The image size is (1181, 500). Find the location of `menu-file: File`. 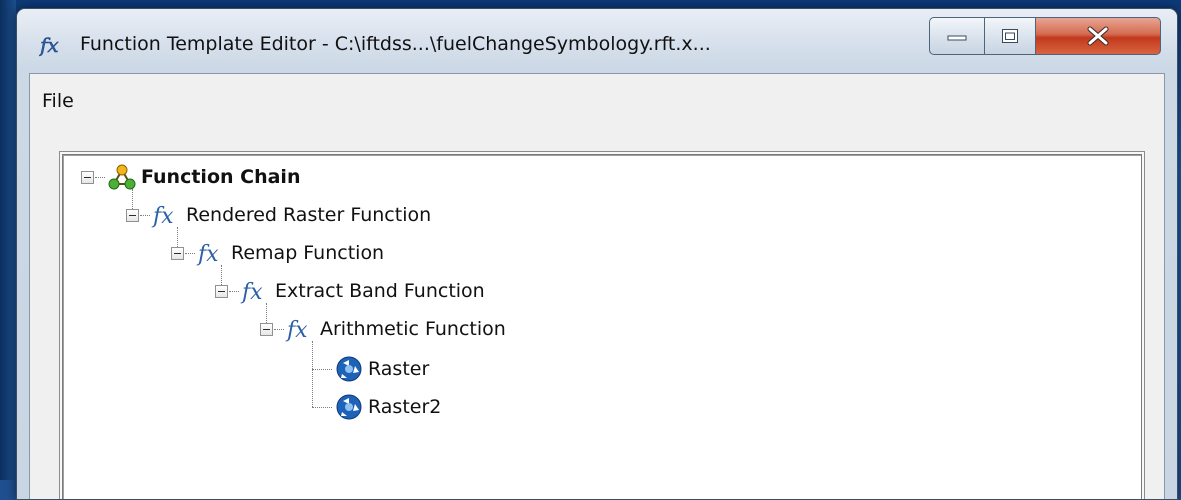

menu-file: File is located at coordinates (58, 101).